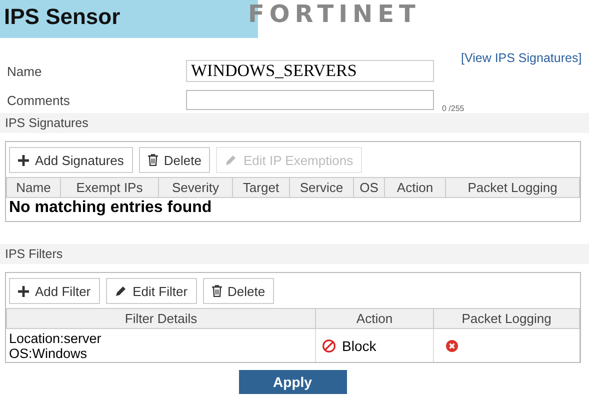  Describe the element at coordinates (453, 108) in the screenshot. I see `character-count: 0 /255` at that location.